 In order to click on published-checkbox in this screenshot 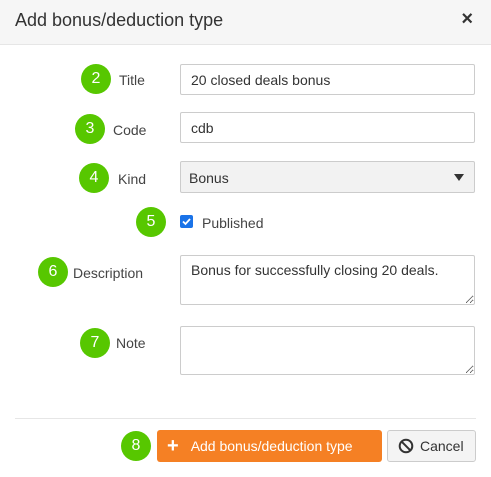, I will do `click(186, 221)`.